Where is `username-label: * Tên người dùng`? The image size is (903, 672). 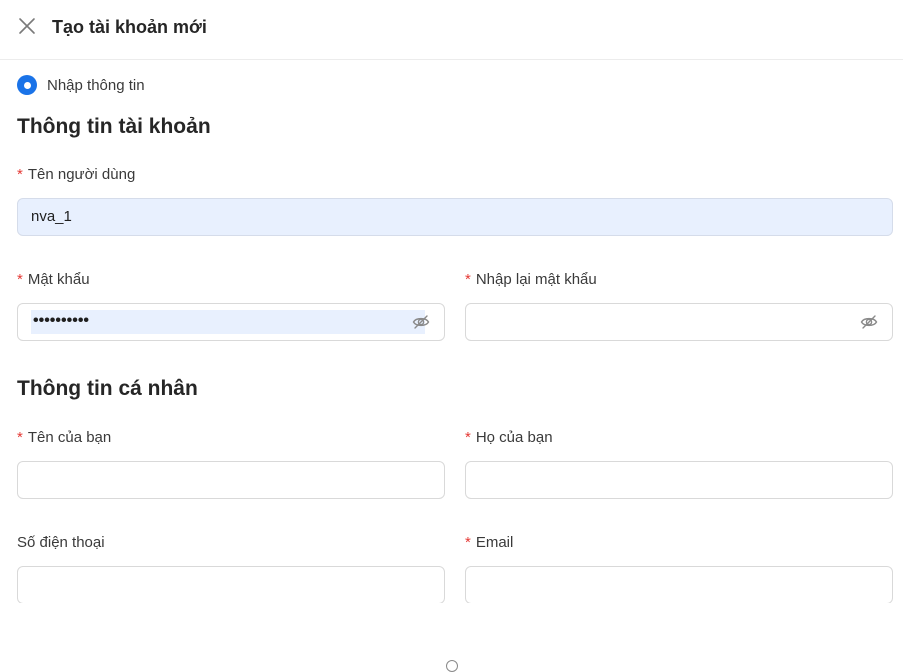
username-label: * Tên người dùng is located at coordinates (76, 174).